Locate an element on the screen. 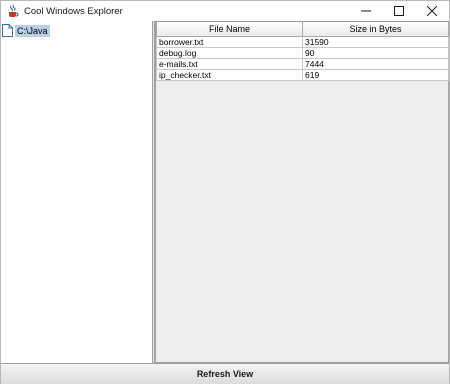 The image size is (450, 384). tree-node-root: C:\Java is located at coordinates (26, 30).